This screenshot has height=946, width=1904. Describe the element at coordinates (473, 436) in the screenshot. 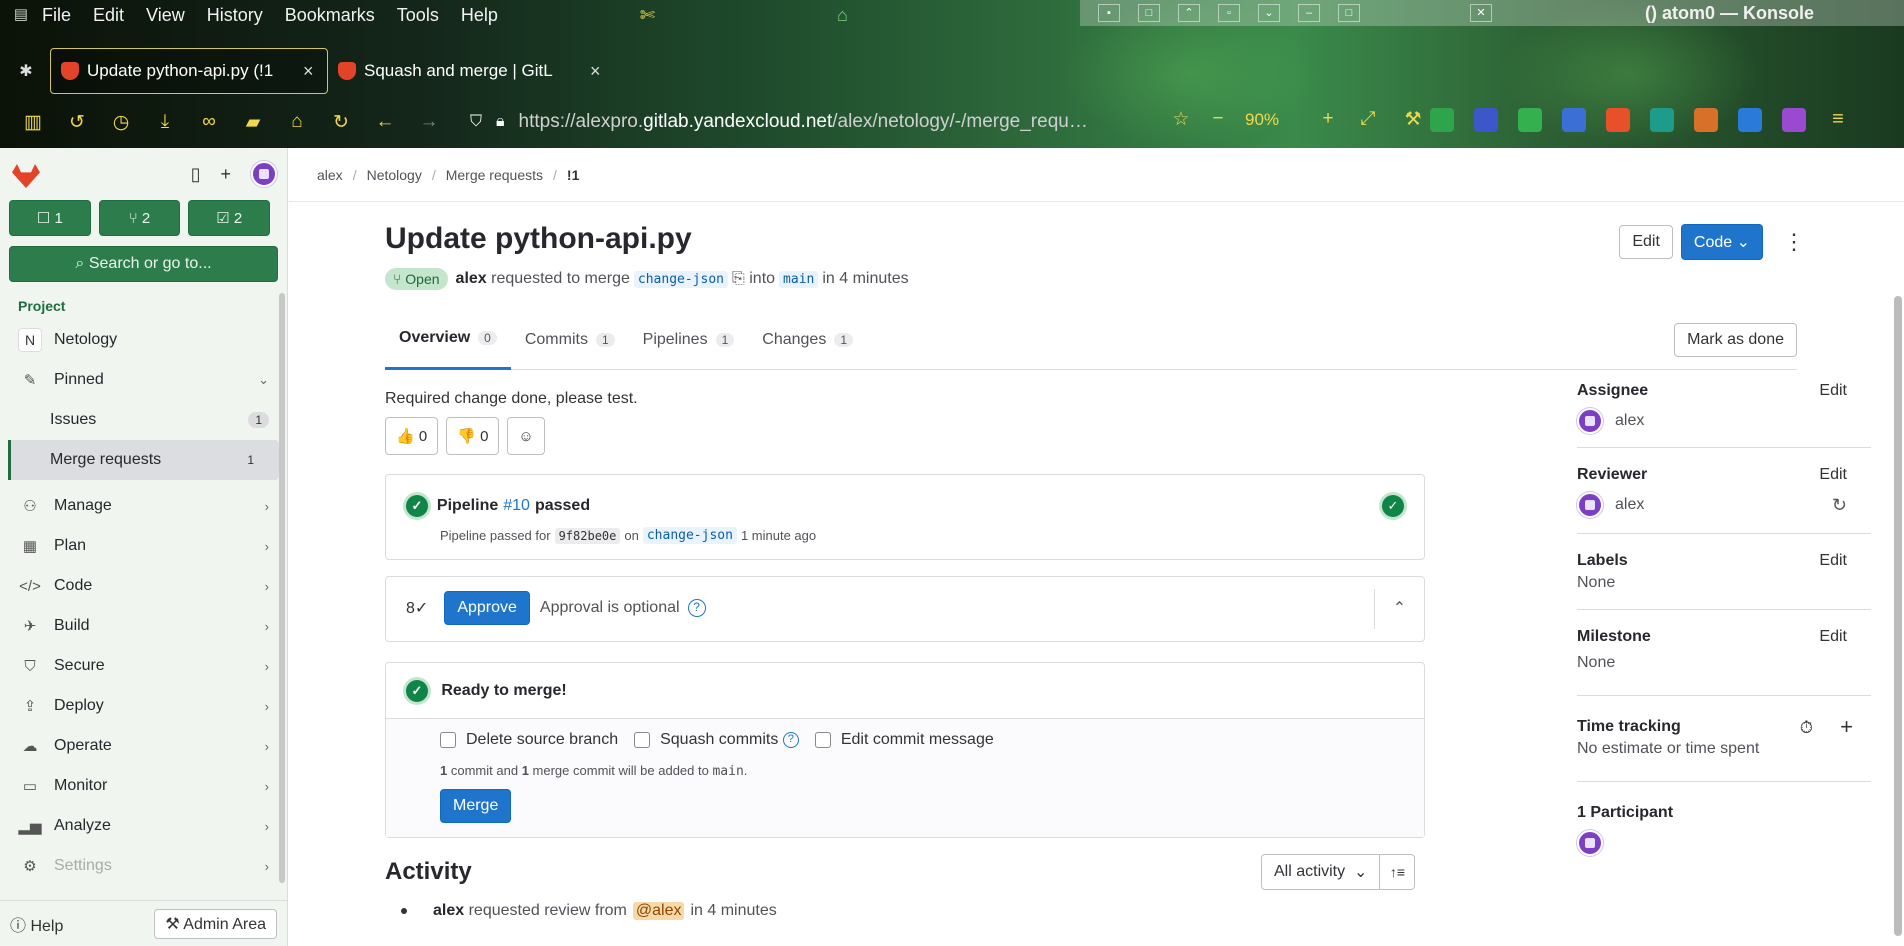

I see `thumbs-down-button: 👎 0` at that location.